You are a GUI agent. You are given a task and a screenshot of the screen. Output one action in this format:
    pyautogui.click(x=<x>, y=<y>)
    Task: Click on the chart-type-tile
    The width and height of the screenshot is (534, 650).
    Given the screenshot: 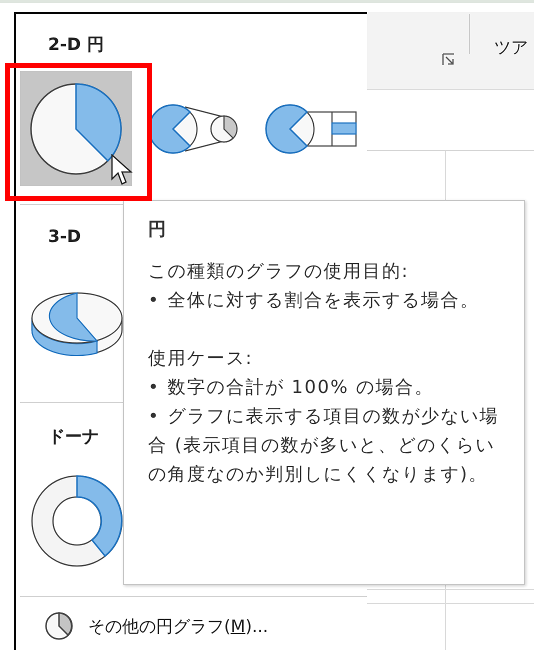 What is the action you would take?
    pyautogui.click(x=76, y=128)
    